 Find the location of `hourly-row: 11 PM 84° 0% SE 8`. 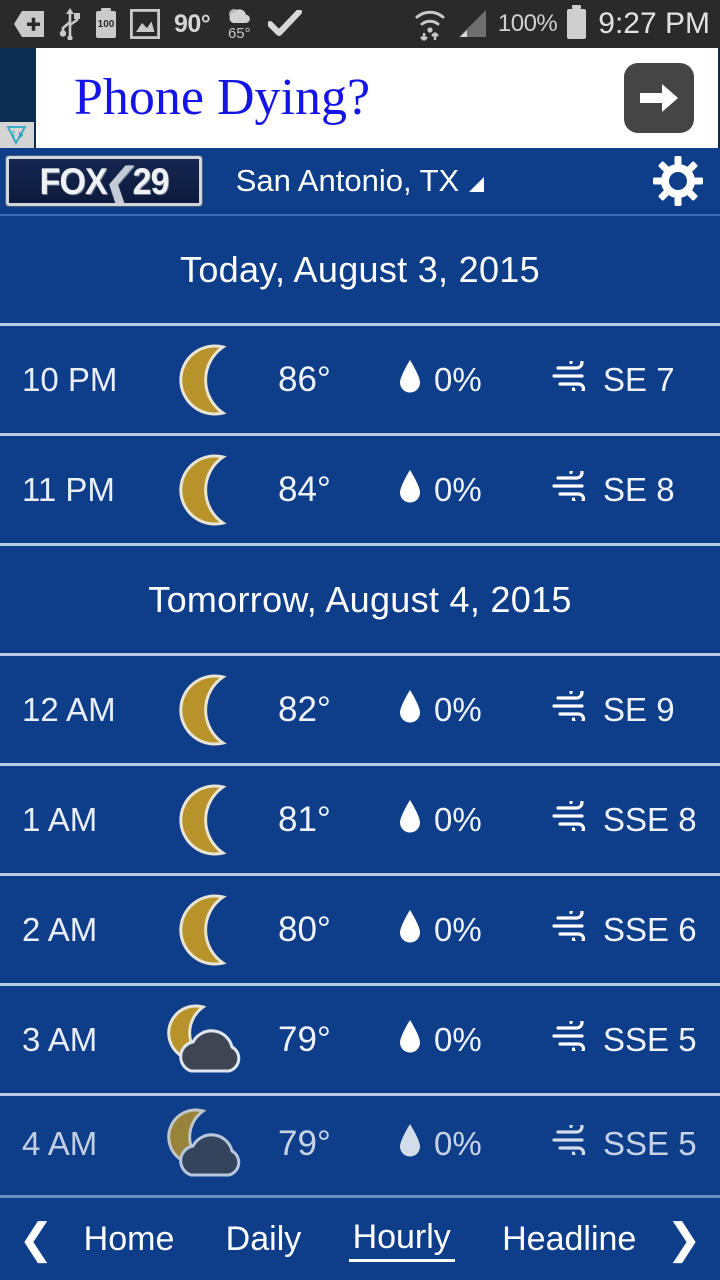

hourly-row: 11 PM 84° 0% SE 8 is located at coordinates (360, 491).